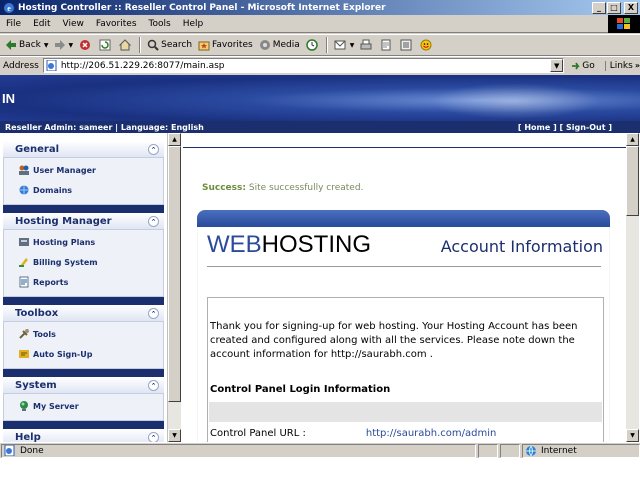  I want to click on menu-favorites: Favorites, so click(116, 24).